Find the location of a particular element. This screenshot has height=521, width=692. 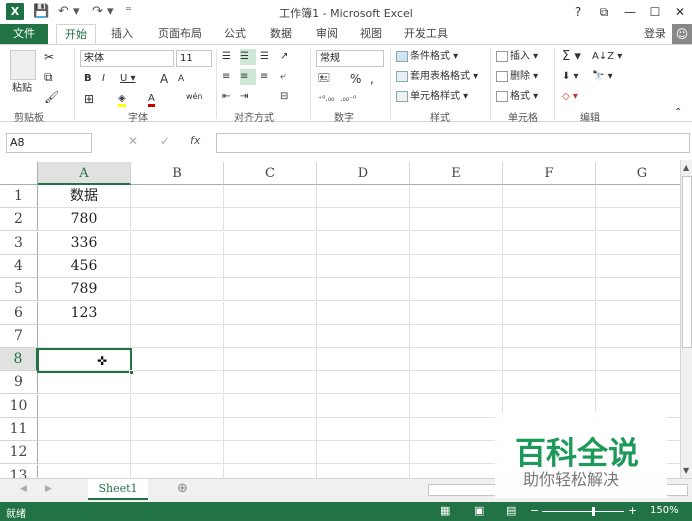

column-header-g: G is located at coordinates (638, 173).